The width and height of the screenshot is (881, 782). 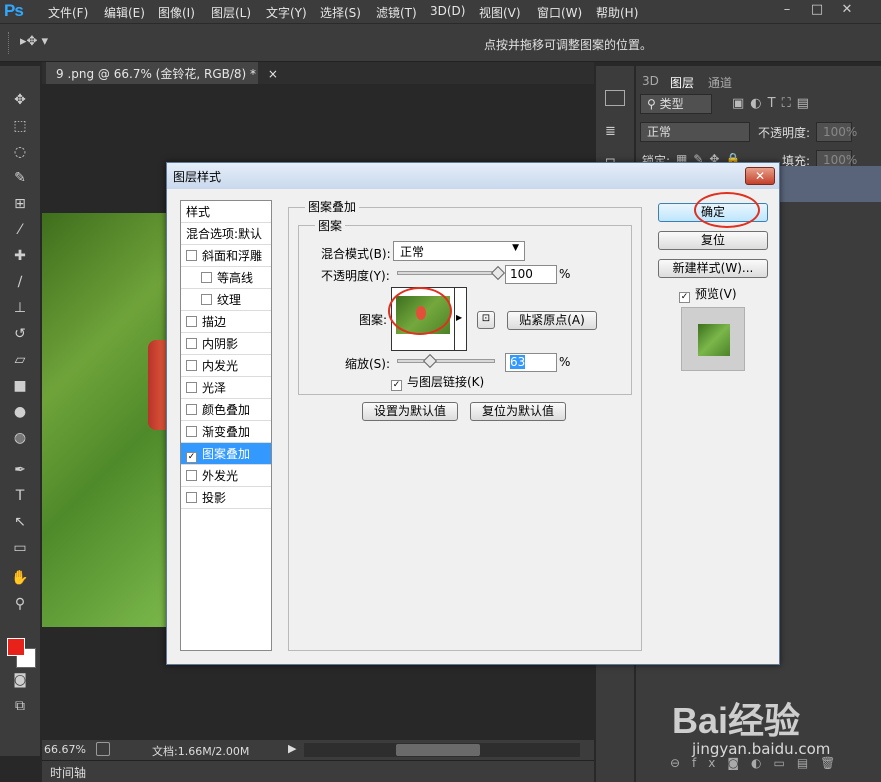 What do you see at coordinates (65, 749) in the screenshot?
I see `zoom-level: 66.67%` at bounding box center [65, 749].